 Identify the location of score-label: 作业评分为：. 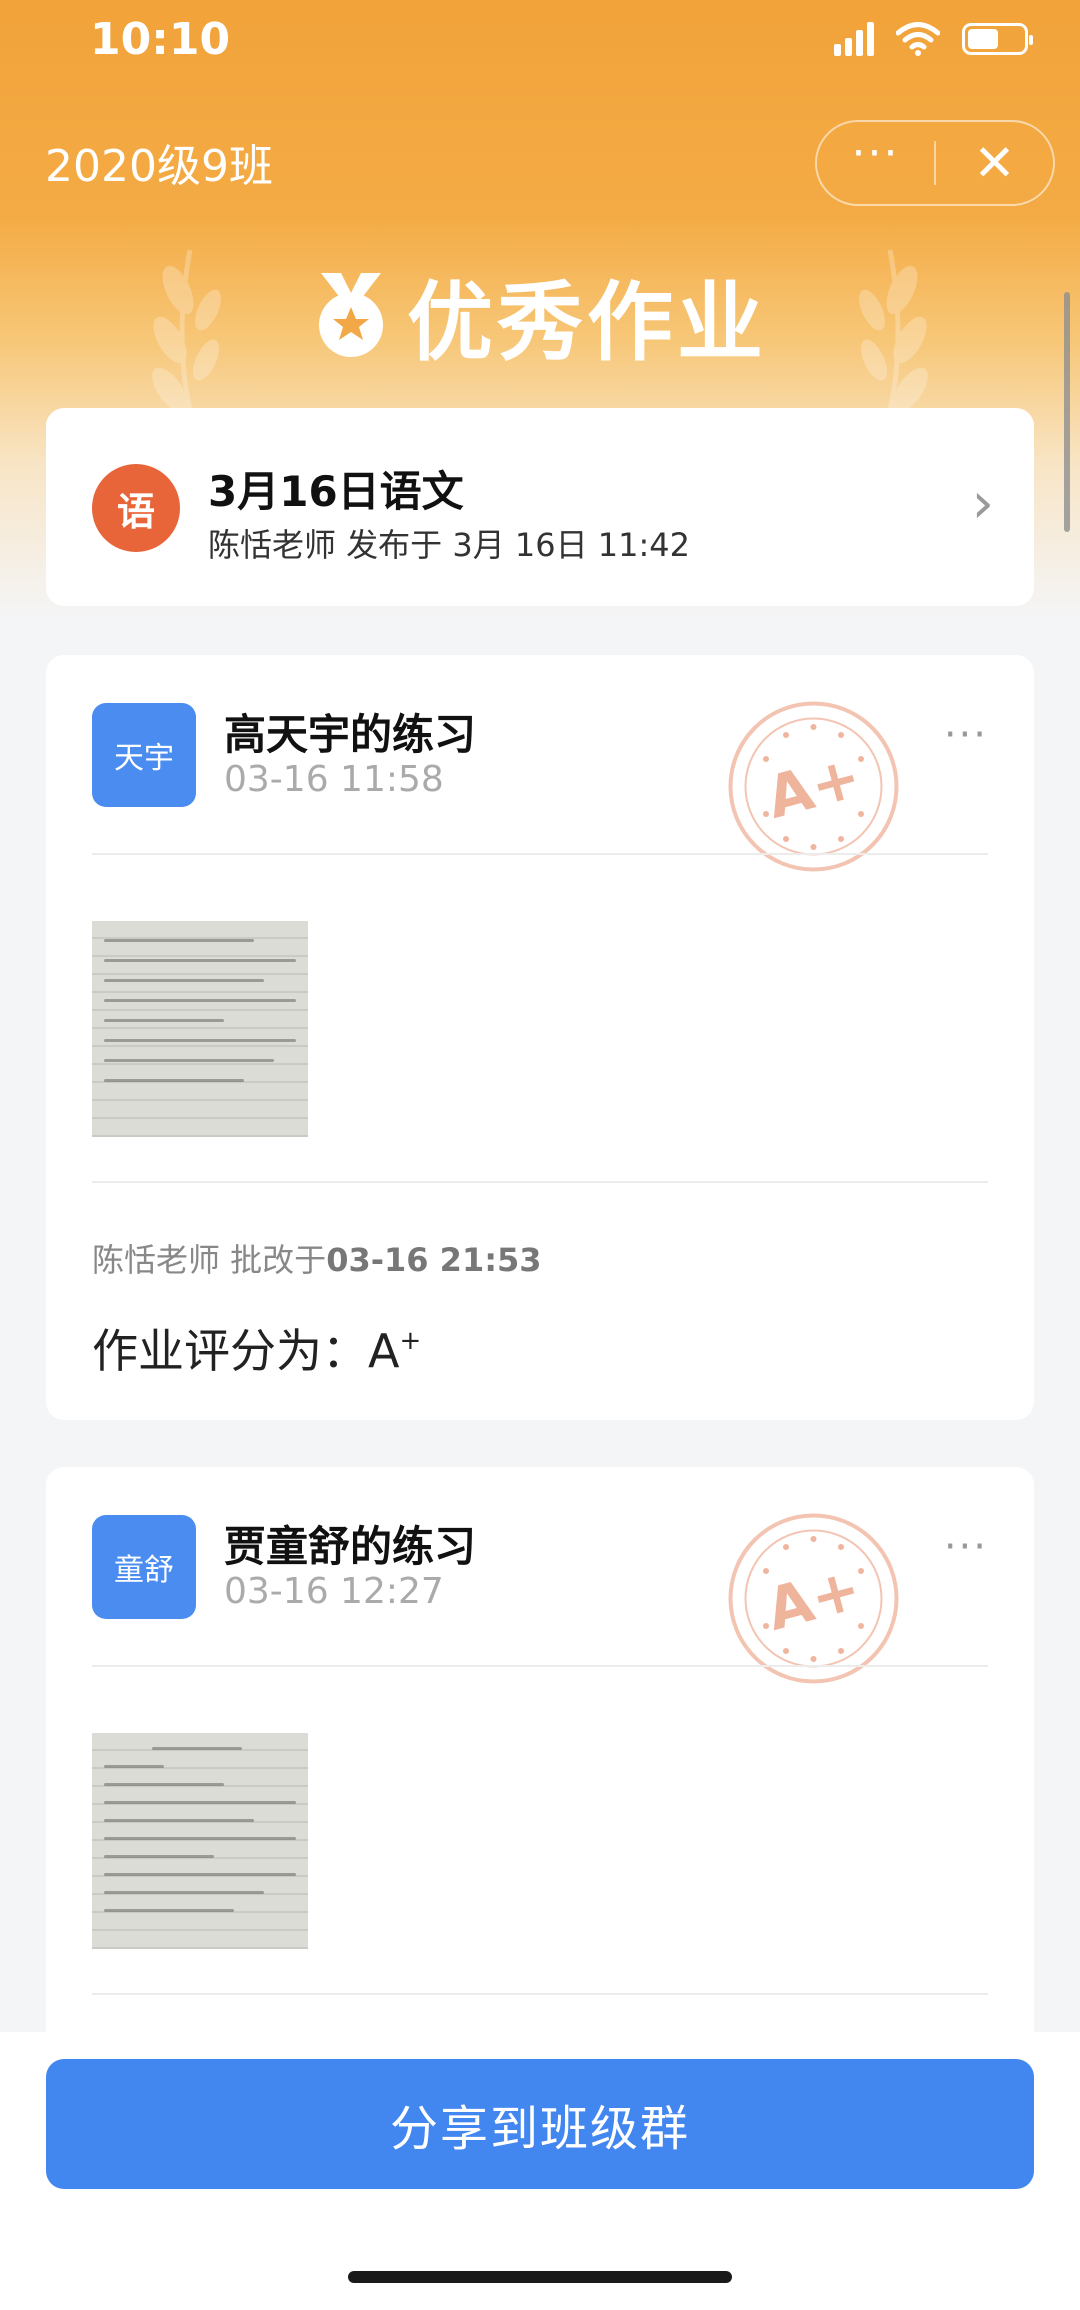
(230, 1351).